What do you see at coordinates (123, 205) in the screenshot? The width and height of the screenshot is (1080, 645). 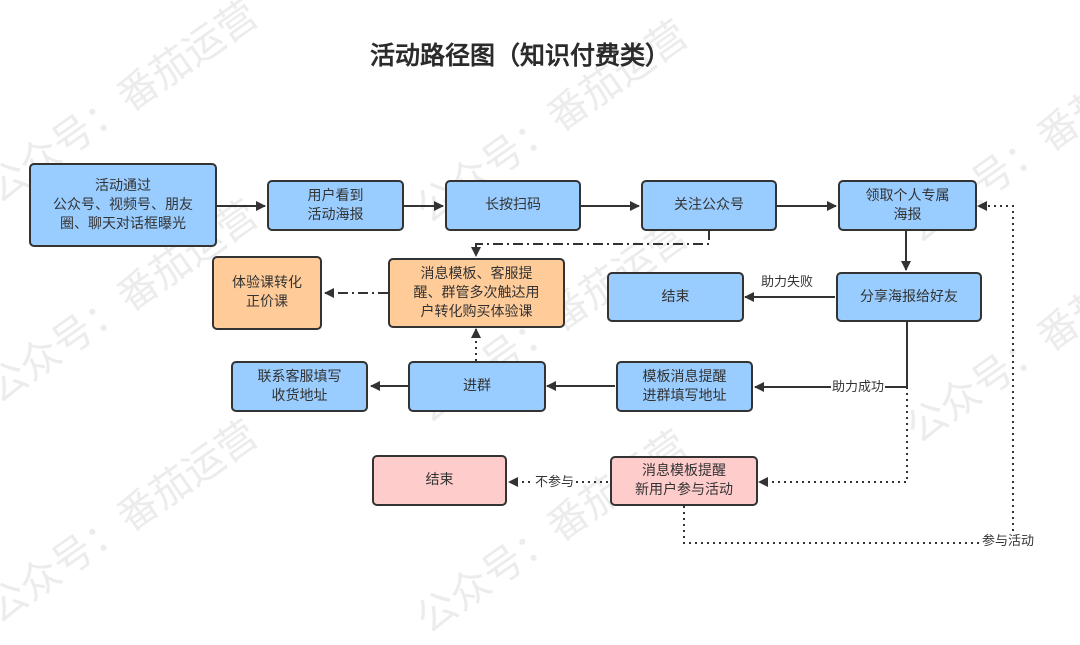 I see `node-exposure: 活动通过 公众号、视频号、朋友 圈、聊天对话框曝光` at bounding box center [123, 205].